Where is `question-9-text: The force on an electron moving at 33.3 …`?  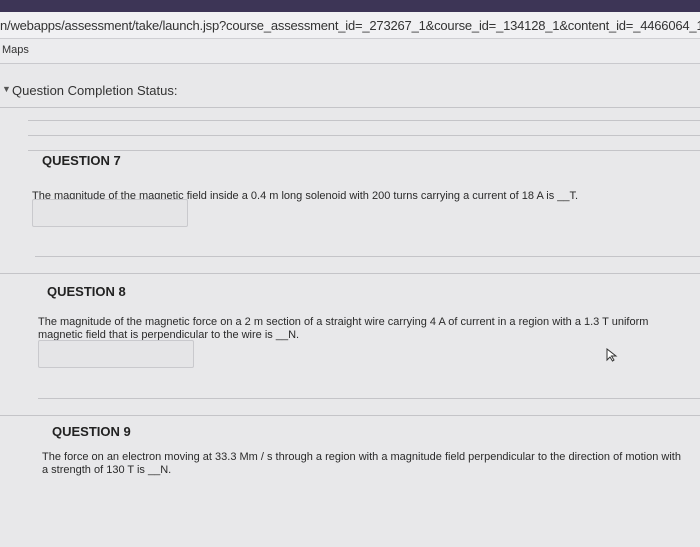 question-9-text: The force on an electron moving at 33.3 … is located at coordinates (361, 463).